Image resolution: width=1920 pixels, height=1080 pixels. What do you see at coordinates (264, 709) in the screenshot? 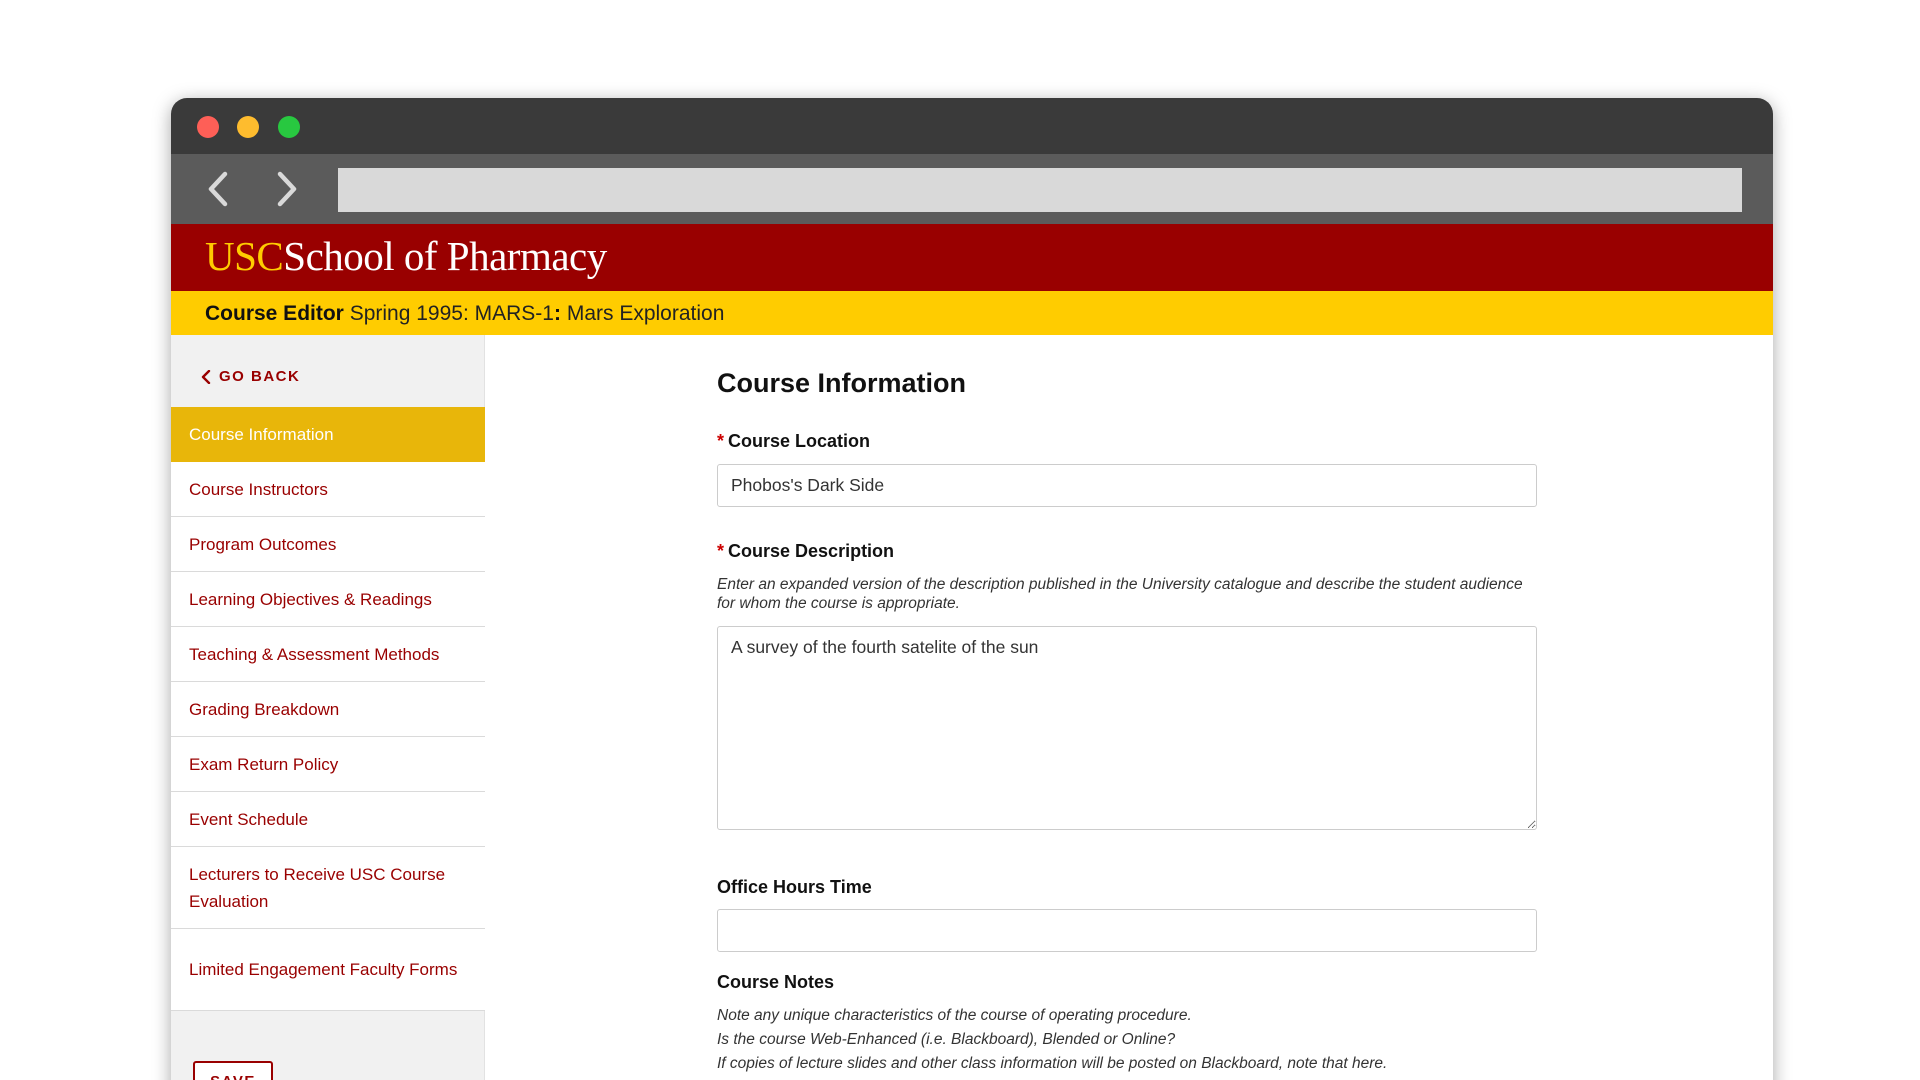
I see `sidebar-item-label: Grading Breakdown` at bounding box center [264, 709].